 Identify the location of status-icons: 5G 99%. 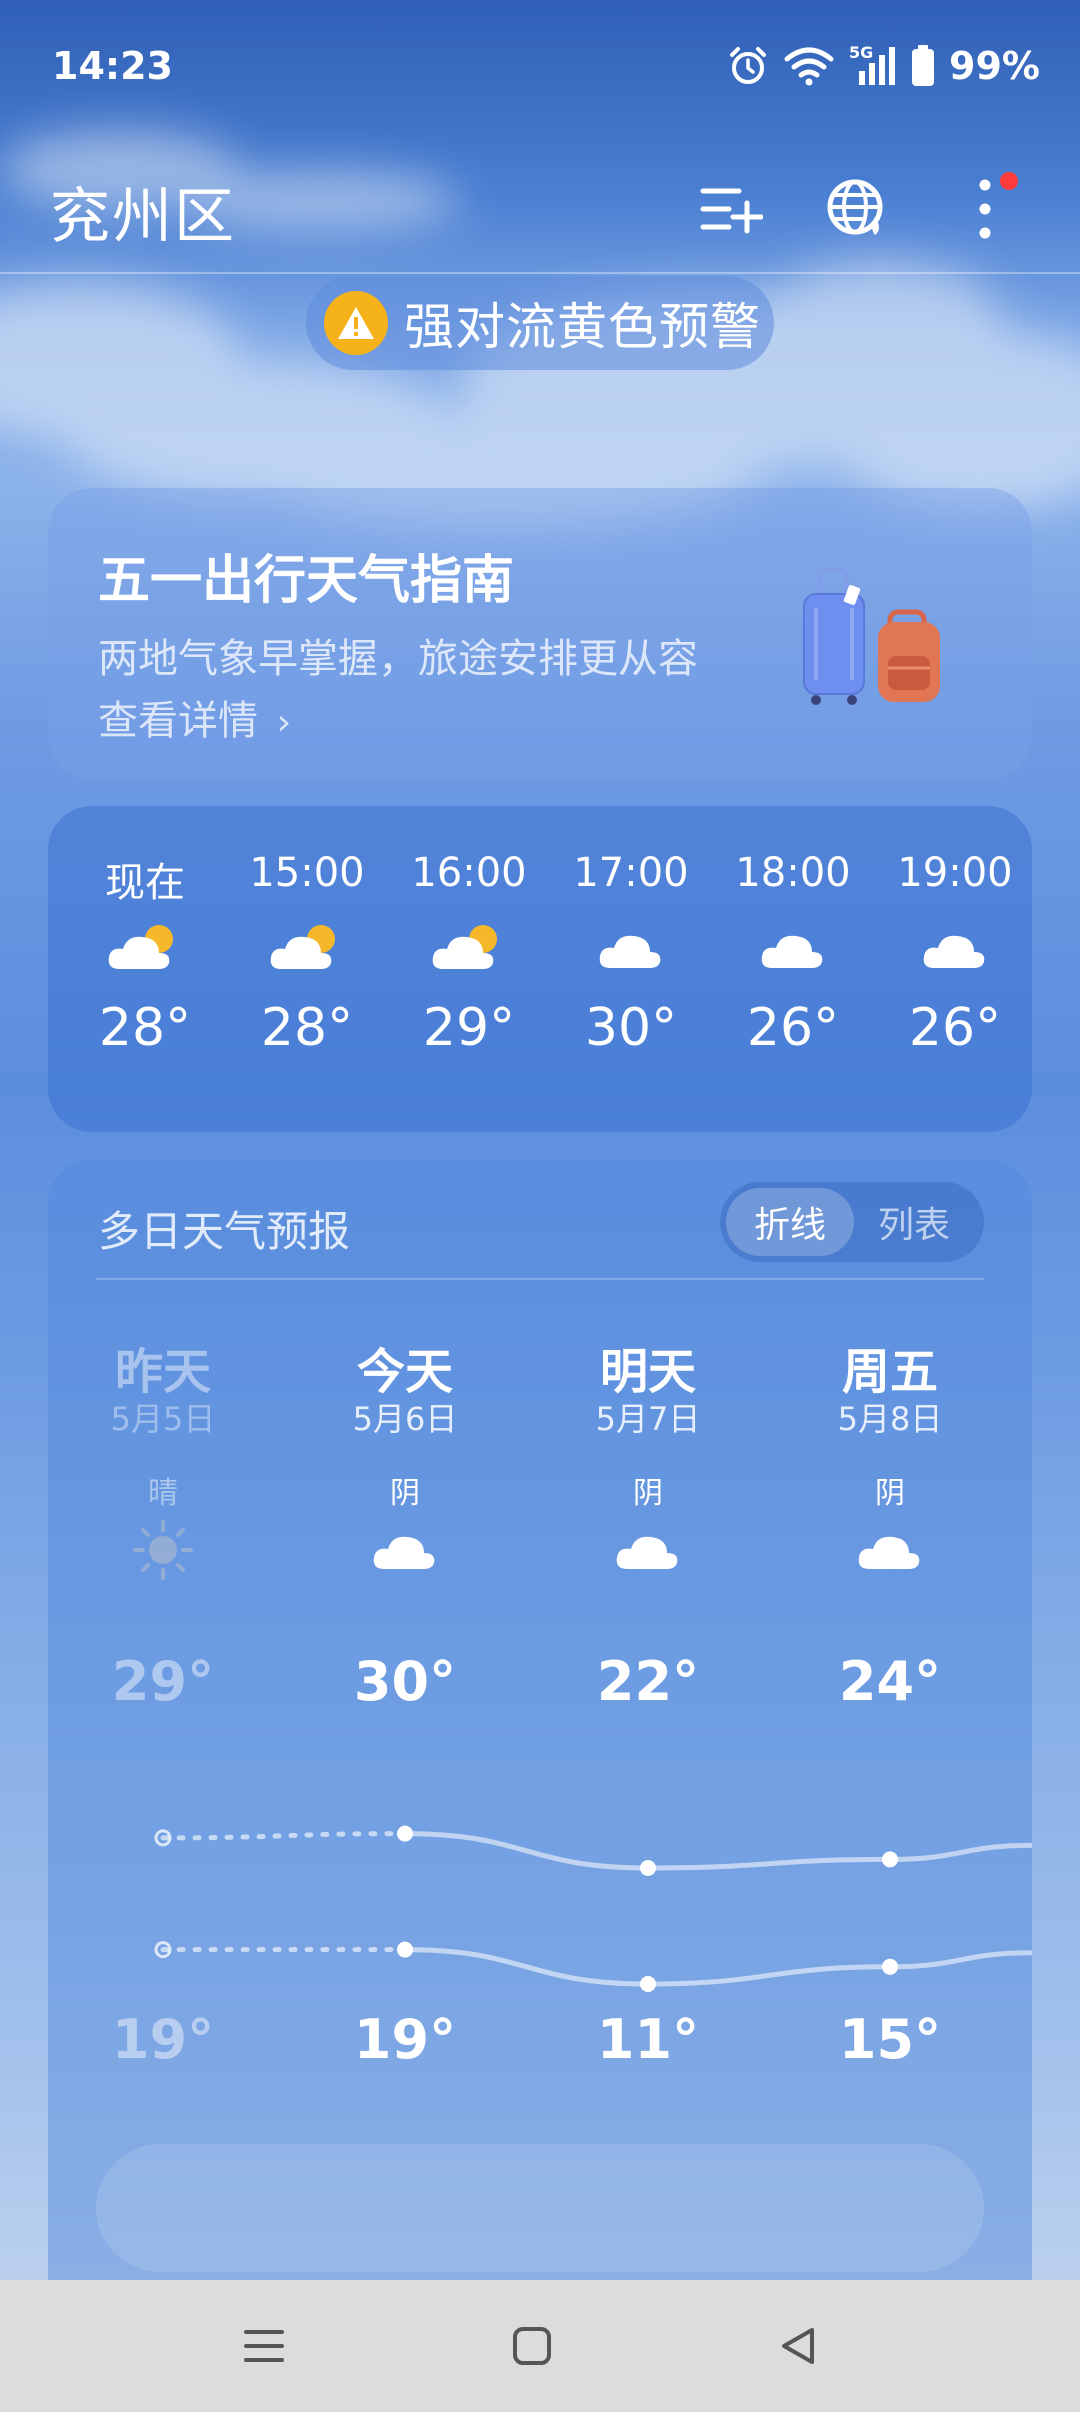
(883, 66).